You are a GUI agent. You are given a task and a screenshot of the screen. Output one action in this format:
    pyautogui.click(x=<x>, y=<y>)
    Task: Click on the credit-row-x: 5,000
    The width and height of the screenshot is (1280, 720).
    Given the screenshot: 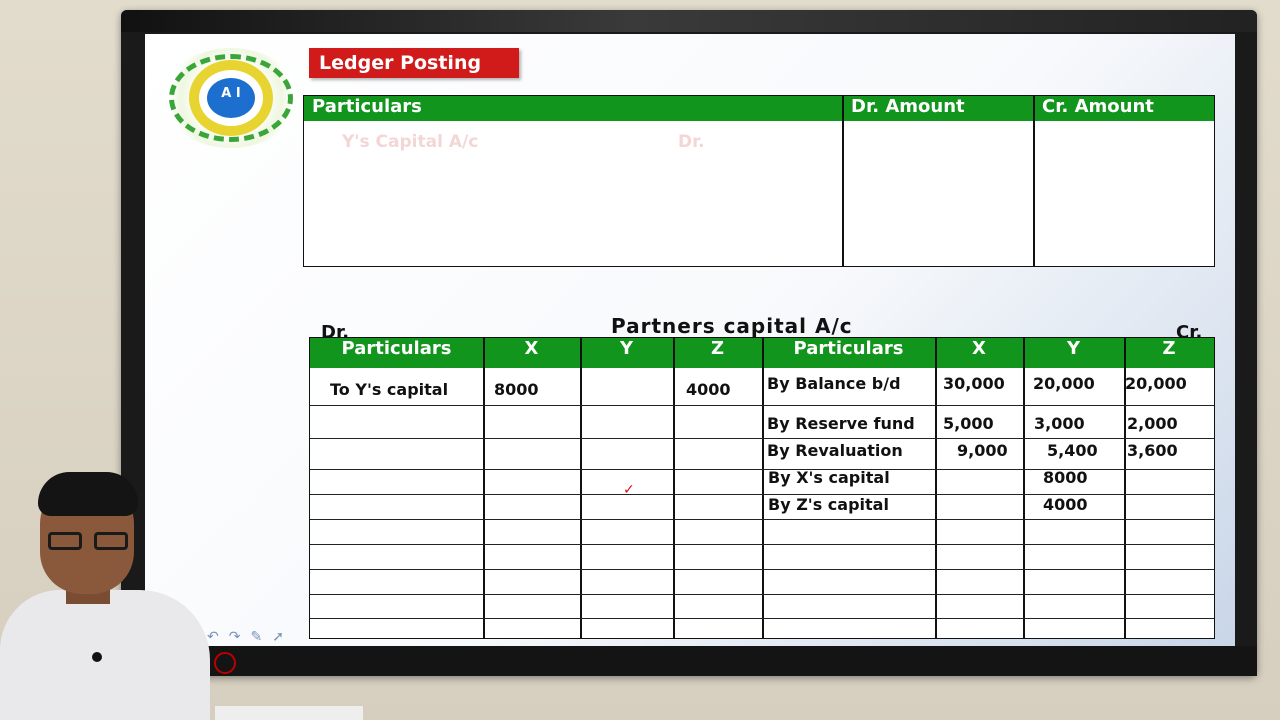 What is the action you would take?
    pyautogui.click(x=968, y=423)
    